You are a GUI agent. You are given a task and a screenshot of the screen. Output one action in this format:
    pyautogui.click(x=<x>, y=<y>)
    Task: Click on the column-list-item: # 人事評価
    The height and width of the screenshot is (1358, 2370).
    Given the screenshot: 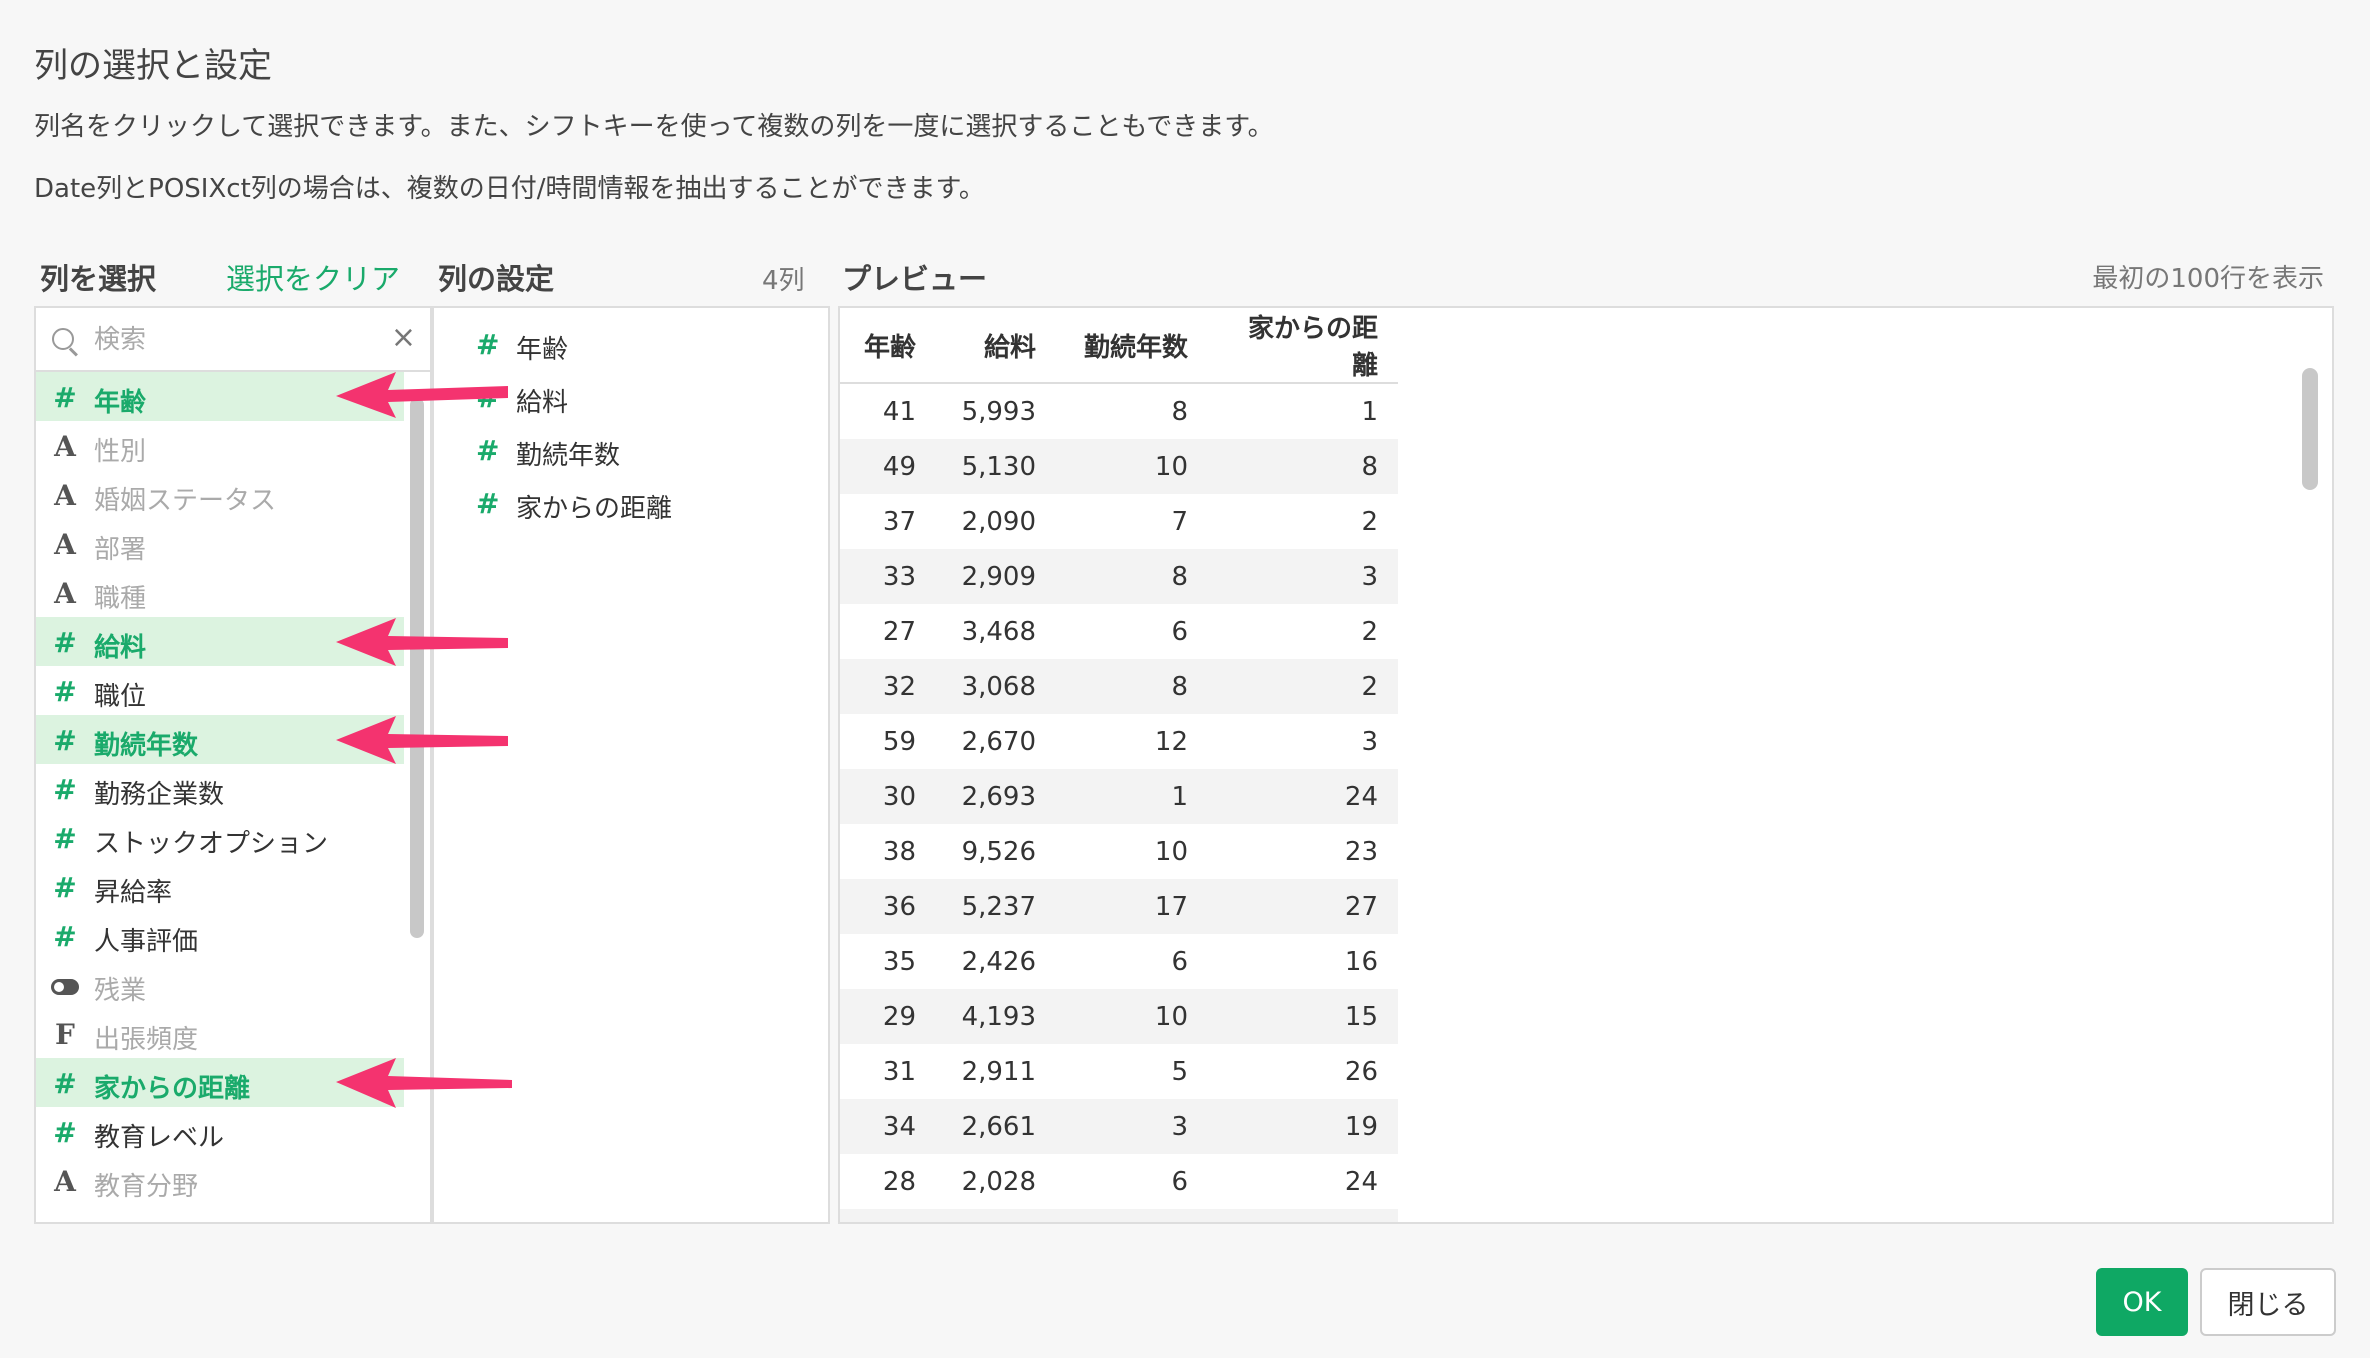 What is the action you would take?
    pyautogui.click(x=220, y=935)
    